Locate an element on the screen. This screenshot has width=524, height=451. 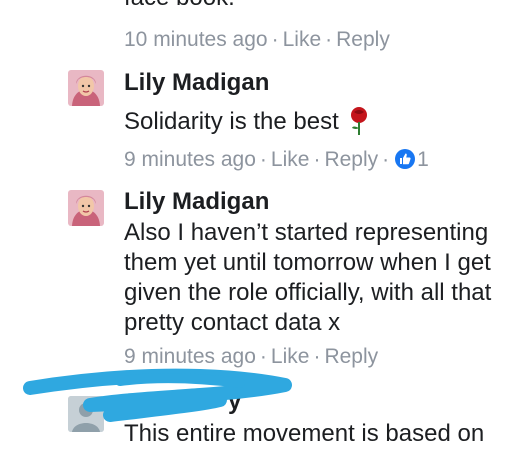
comment-author: y is located at coordinates (234, 402).